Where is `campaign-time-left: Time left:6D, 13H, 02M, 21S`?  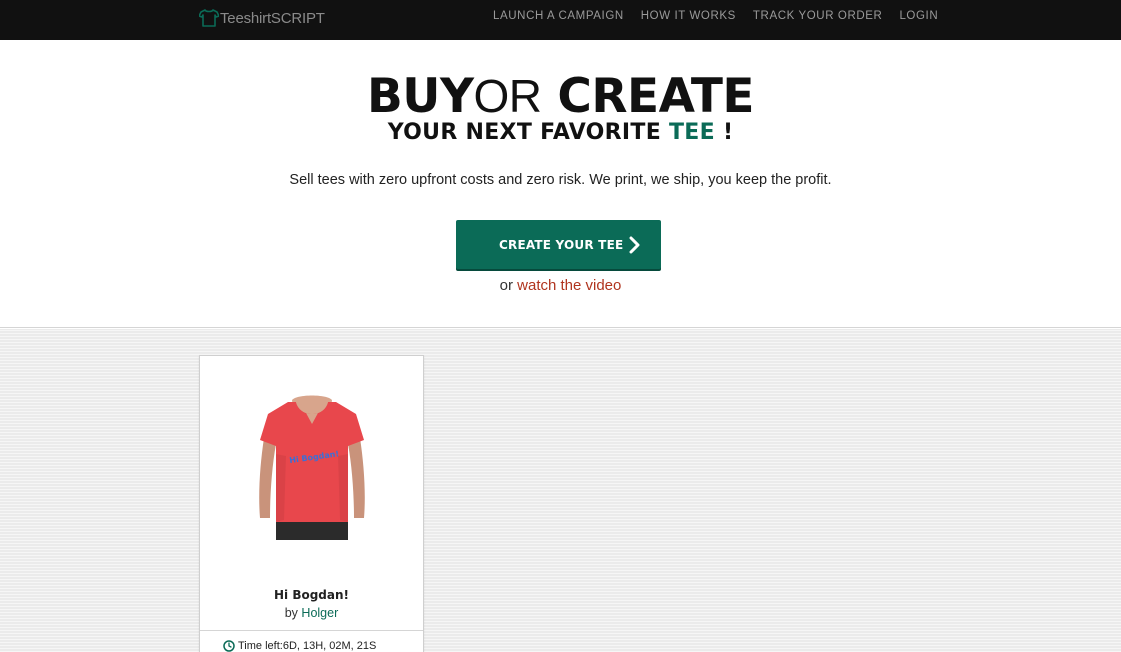 campaign-time-left: Time left:6D, 13H, 02M, 21S is located at coordinates (299, 646).